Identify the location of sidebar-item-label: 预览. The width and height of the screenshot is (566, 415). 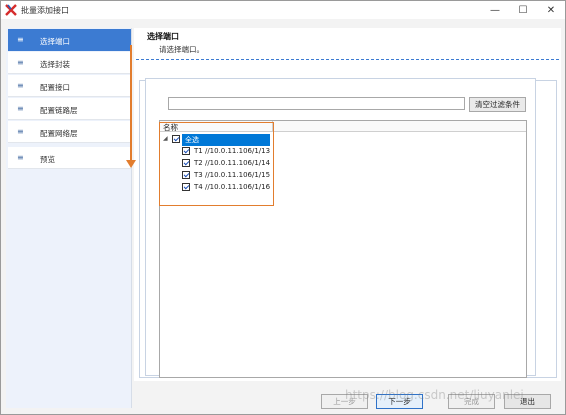
(47, 159).